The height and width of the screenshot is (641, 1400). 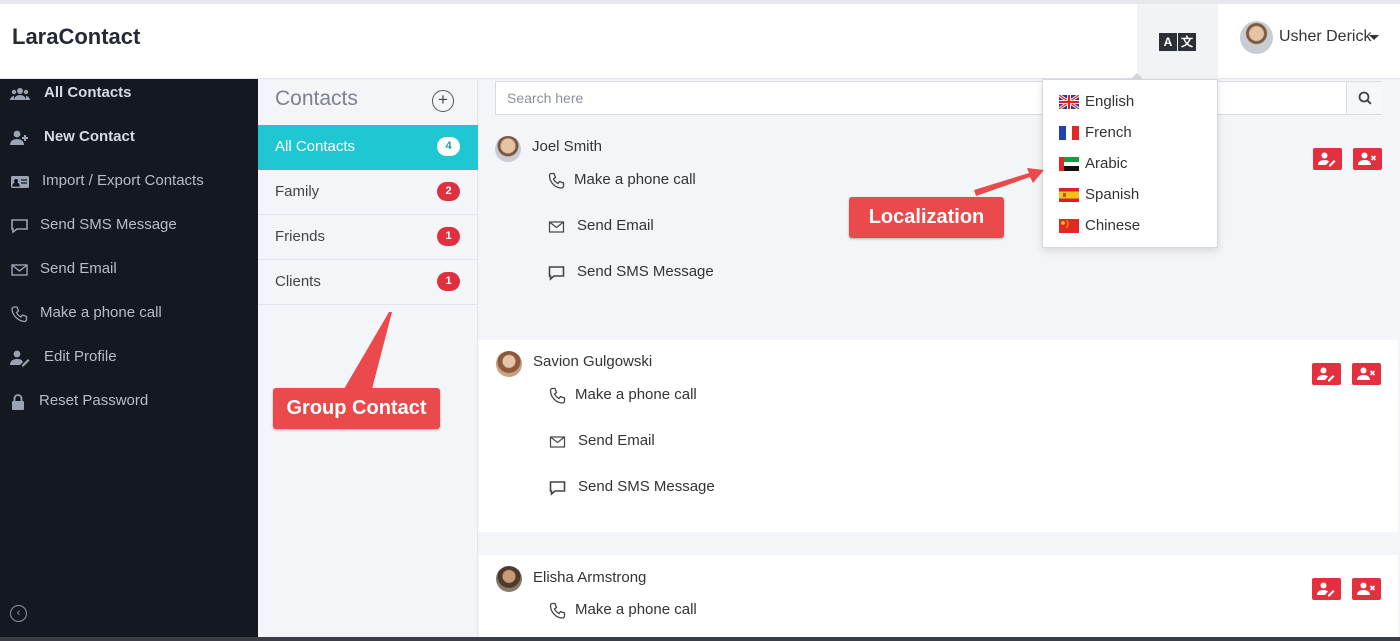 What do you see at coordinates (1106, 163) in the screenshot?
I see `language-label: Arabic` at bounding box center [1106, 163].